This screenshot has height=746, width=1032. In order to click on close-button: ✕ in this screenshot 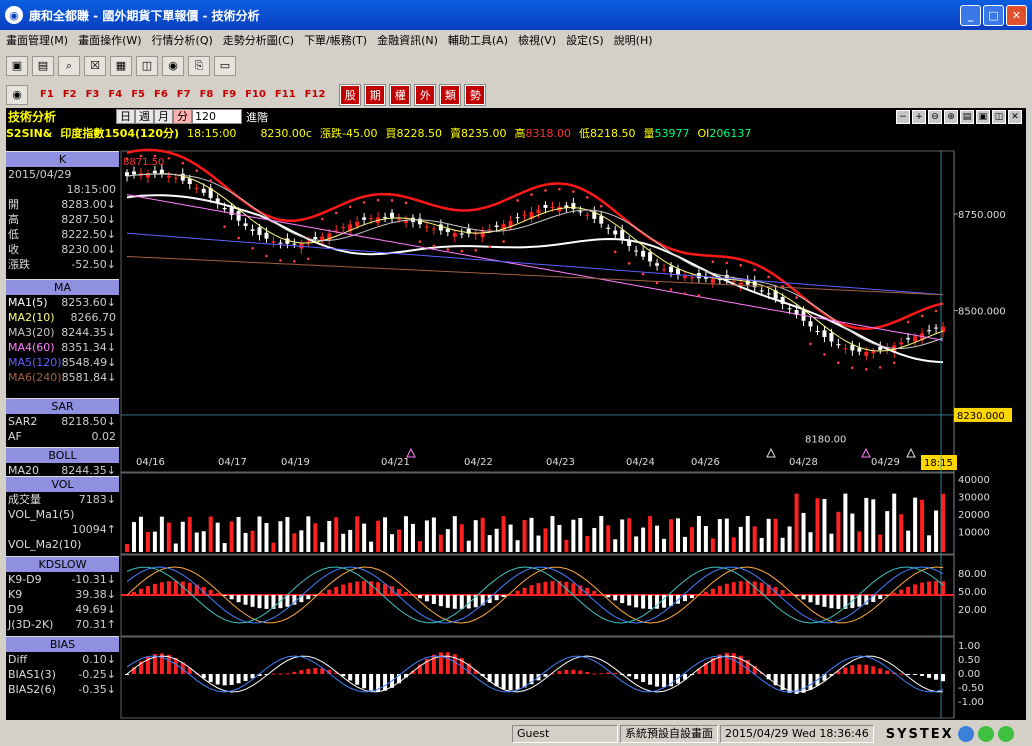, I will do `click(1016, 15)`.